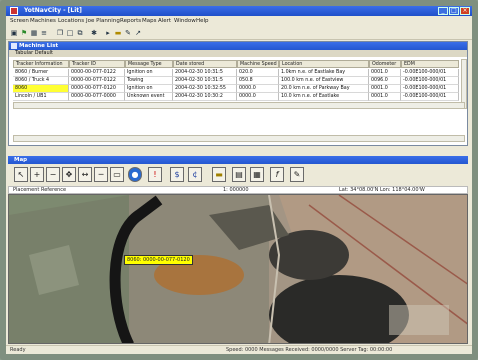 This screenshot has width=478, height=360. I want to click on function-icon: f, so click(277, 174).